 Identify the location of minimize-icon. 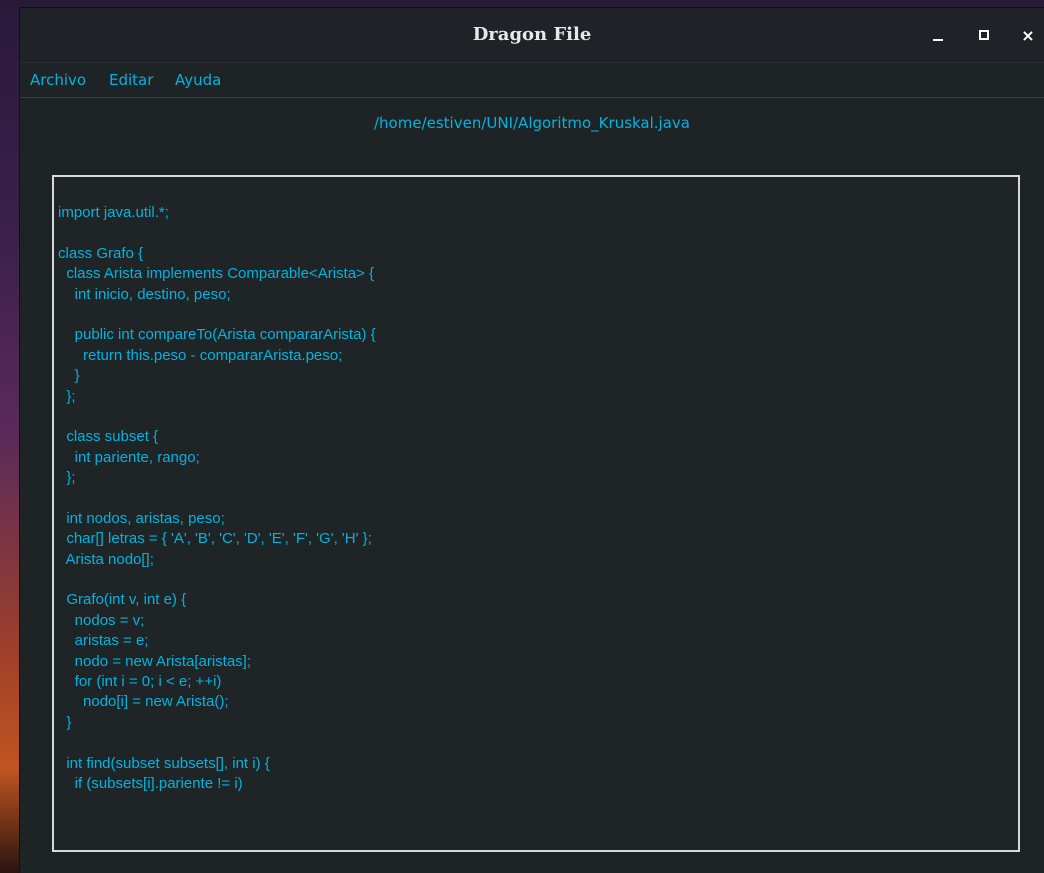
(938, 40).